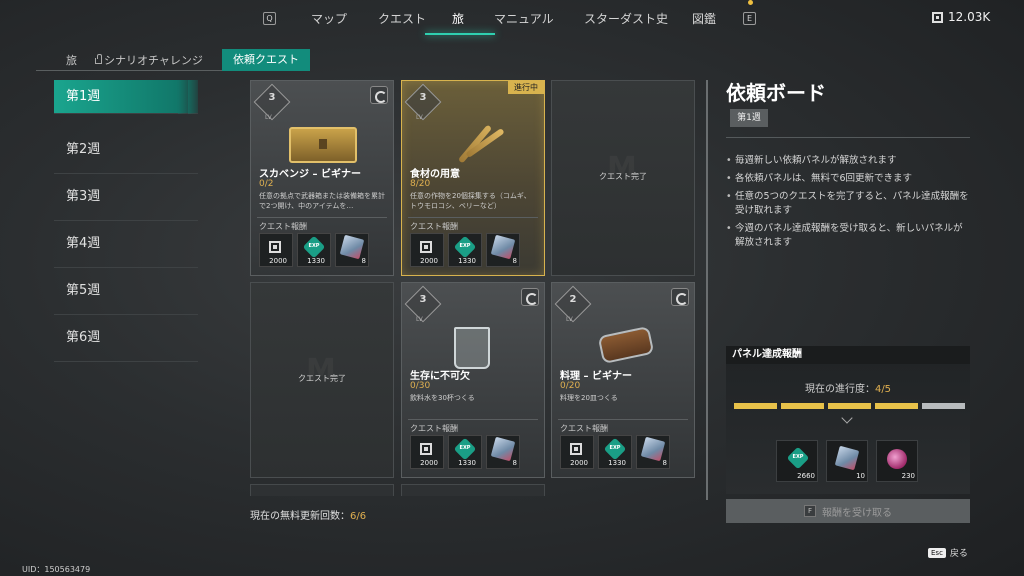 The image size is (1024, 576). What do you see at coordinates (524, 18) in the screenshot?
I see `nav-manual: マニュアル` at bounding box center [524, 18].